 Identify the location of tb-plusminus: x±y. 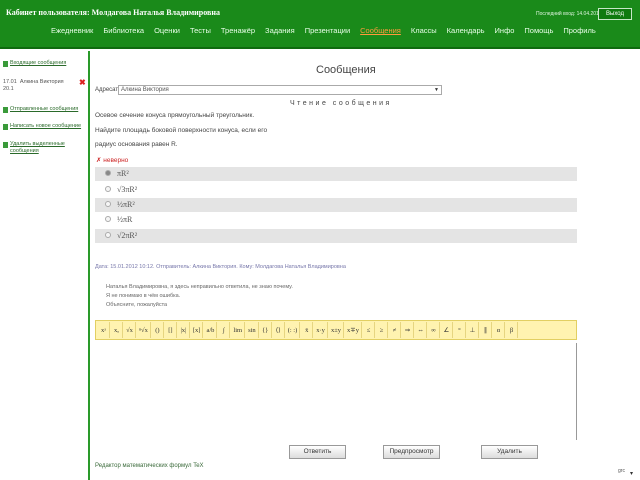
(337, 330).